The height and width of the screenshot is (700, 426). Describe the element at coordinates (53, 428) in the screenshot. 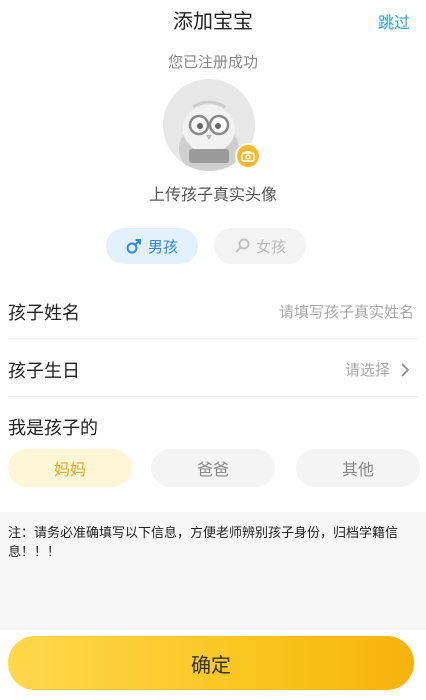

I see `relation-label: 我是孩子的` at that location.